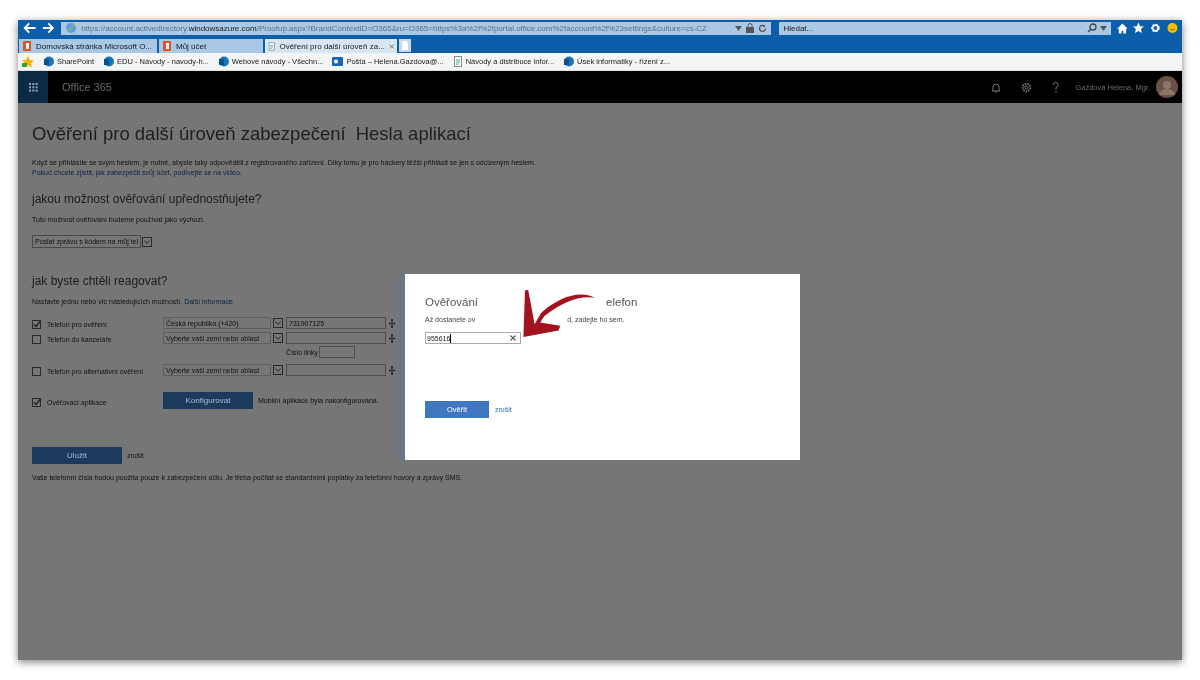  What do you see at coordinates (29, 28) in the screenshot?
I see `back-icon` at bounding box center [29, 28].